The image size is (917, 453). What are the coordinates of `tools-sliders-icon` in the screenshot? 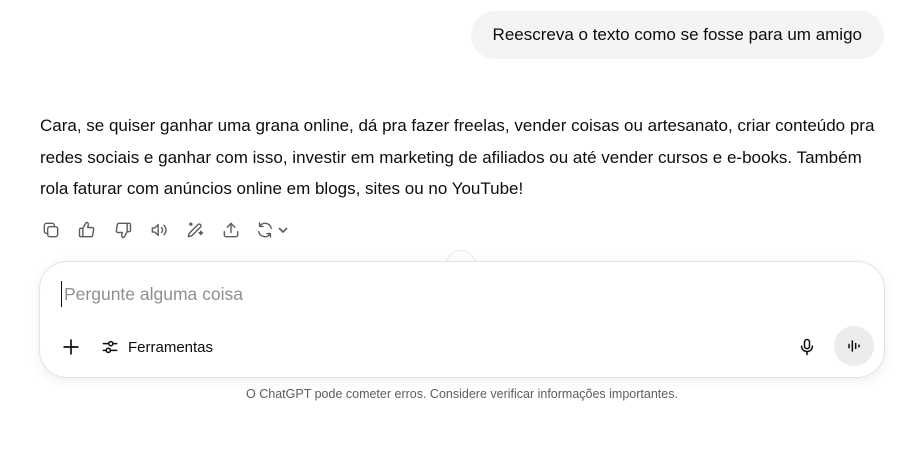 It's located at (110, 347).